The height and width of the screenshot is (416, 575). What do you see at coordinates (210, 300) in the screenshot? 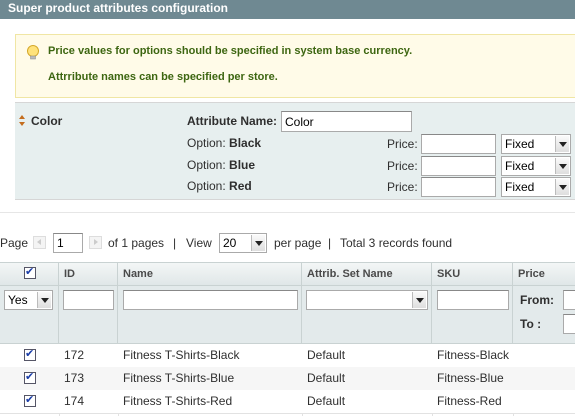
I see `name-filter-input` at bounding box center [210, 300].